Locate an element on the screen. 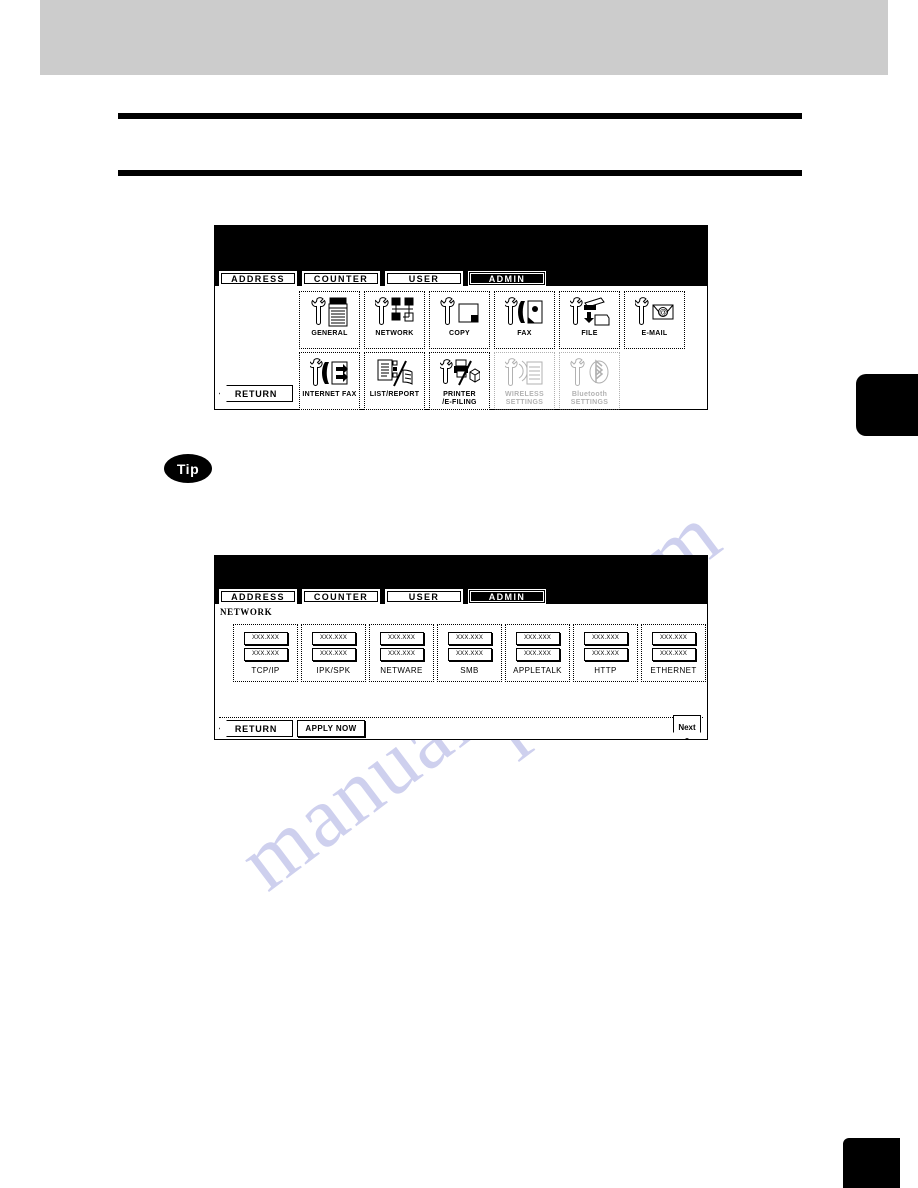 Image resolution: width=918 pixels, height=1188 pixels. button-email: @ E-MAIL is located at coordinates (654, 320).